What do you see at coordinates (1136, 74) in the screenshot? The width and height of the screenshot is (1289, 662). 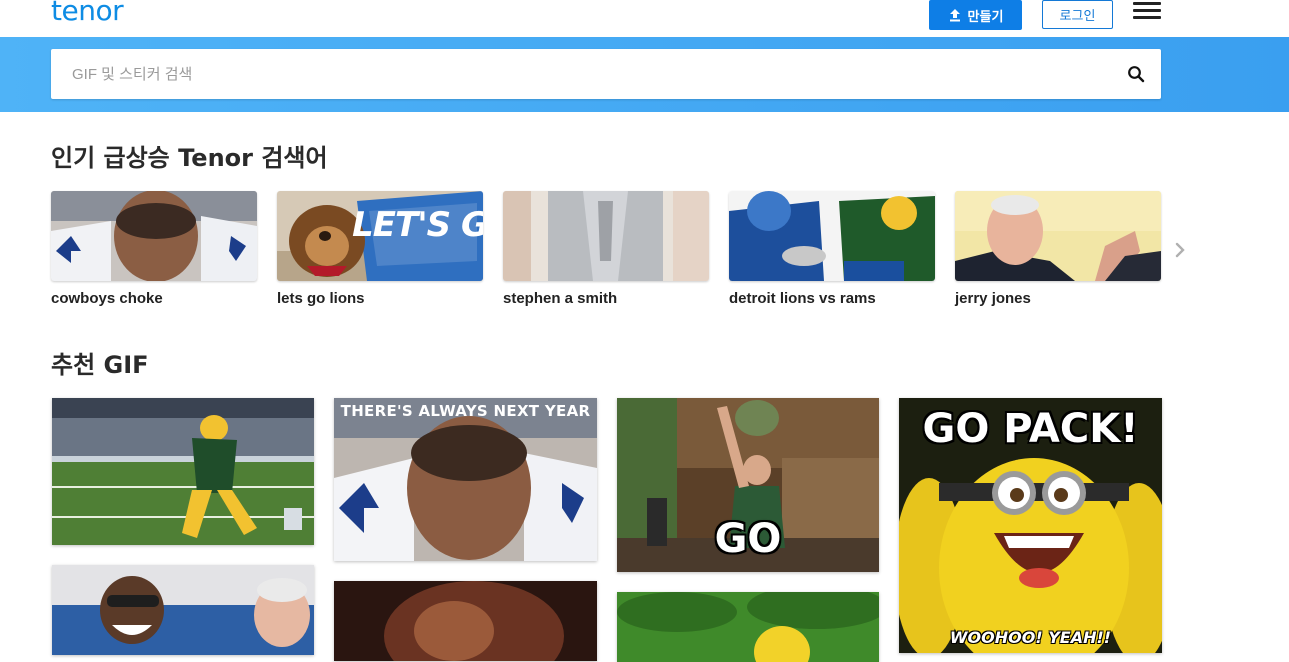 I see `search-icon` at bounding box center [1136, 74].